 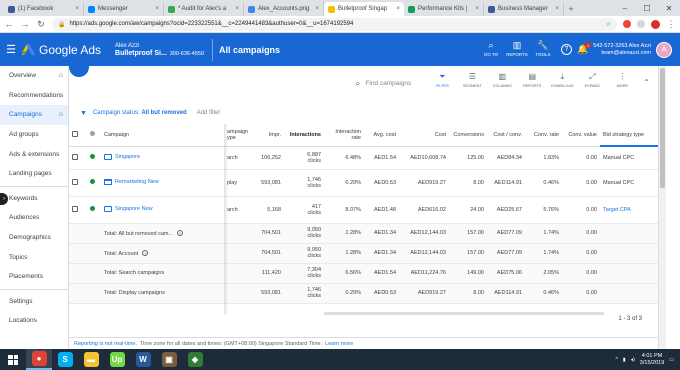 I want to click on search-placeholder: Find campaigns, so click(x=388, y=83).